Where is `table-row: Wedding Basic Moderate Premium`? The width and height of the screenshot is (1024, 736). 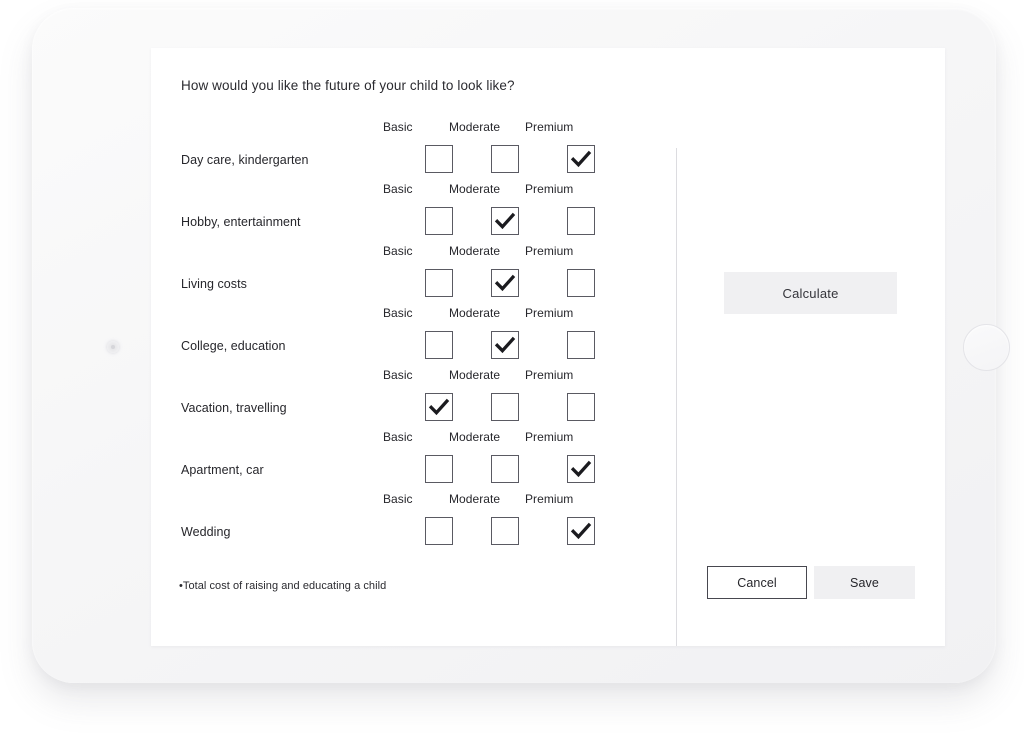 table-row: Wedding Basic Moderate Premium is located at coordinates (413, 523).